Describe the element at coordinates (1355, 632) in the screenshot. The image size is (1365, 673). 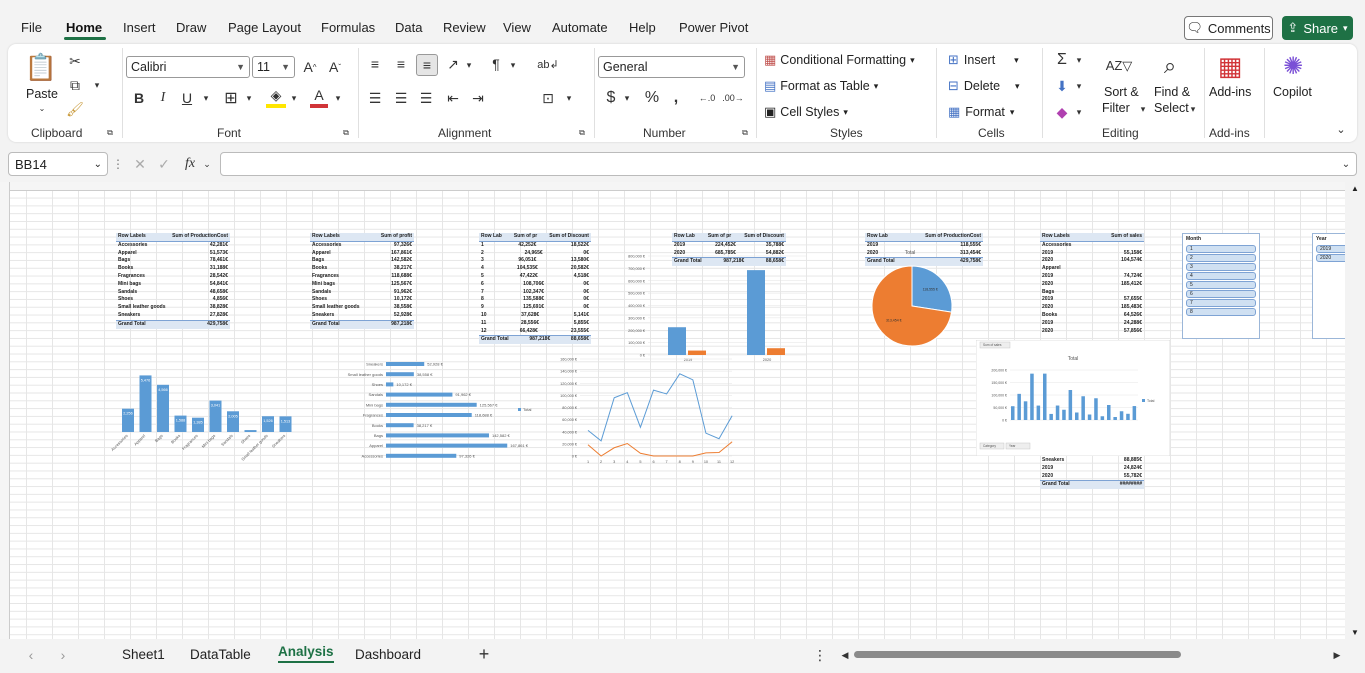
I see `chevron-down-icon: ▼` at that location.